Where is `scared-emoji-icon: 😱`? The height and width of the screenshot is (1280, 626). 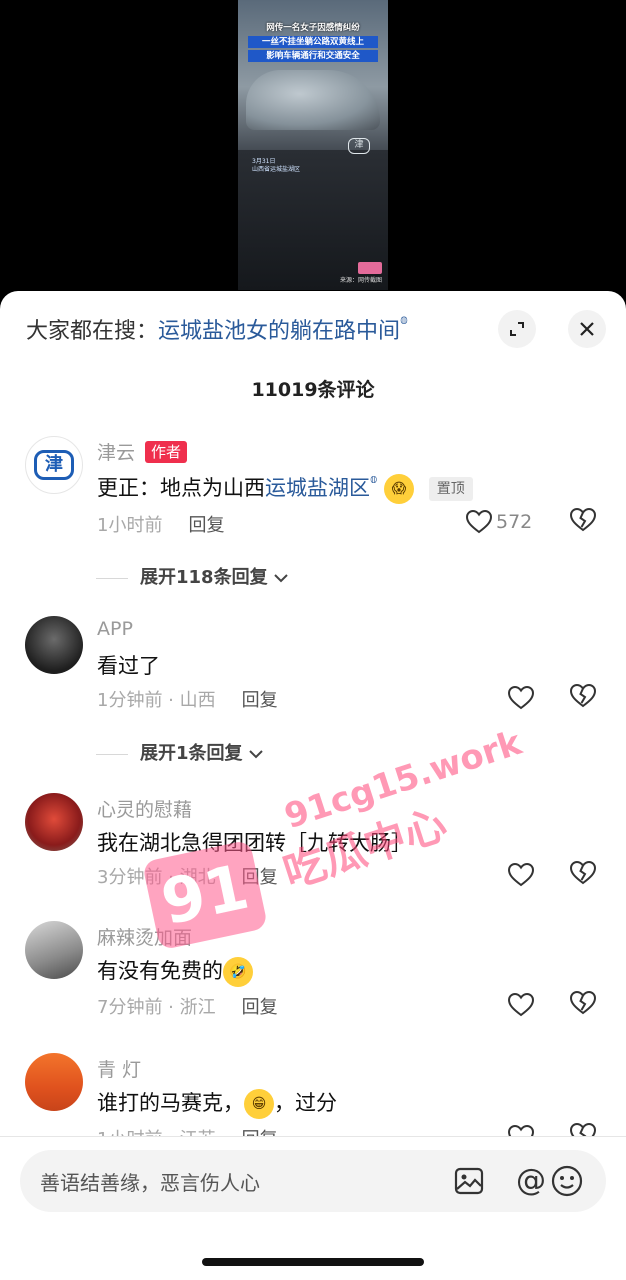
scared-emoji-icon: 😱 is located at coordinates (399, 489).